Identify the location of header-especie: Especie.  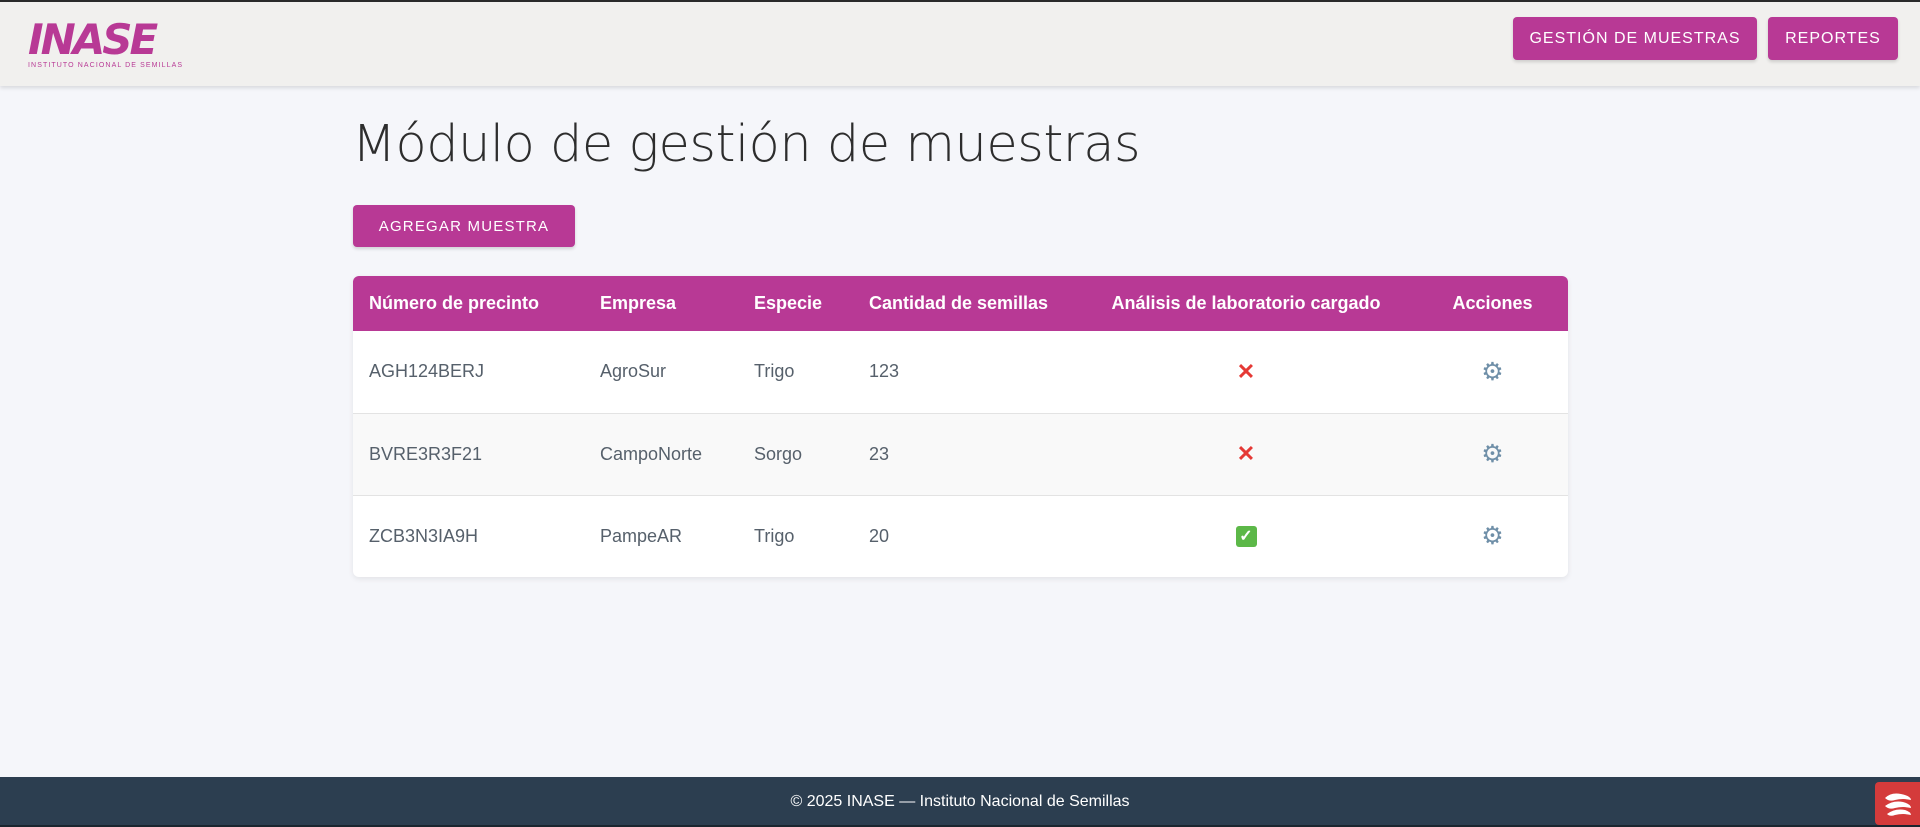
(788, 303).